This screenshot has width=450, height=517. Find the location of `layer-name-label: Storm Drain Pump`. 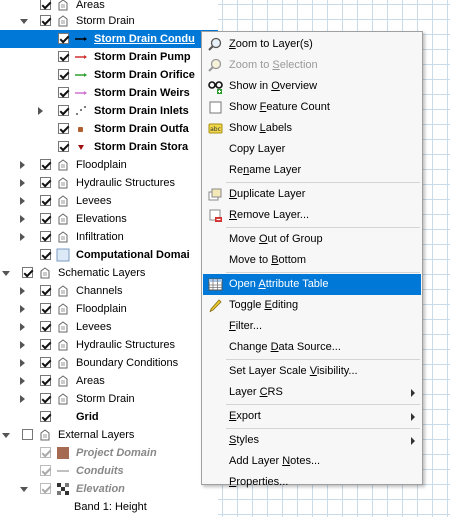

layer-name-label: Storm Drain Pump is located at coordinates (142, 57).